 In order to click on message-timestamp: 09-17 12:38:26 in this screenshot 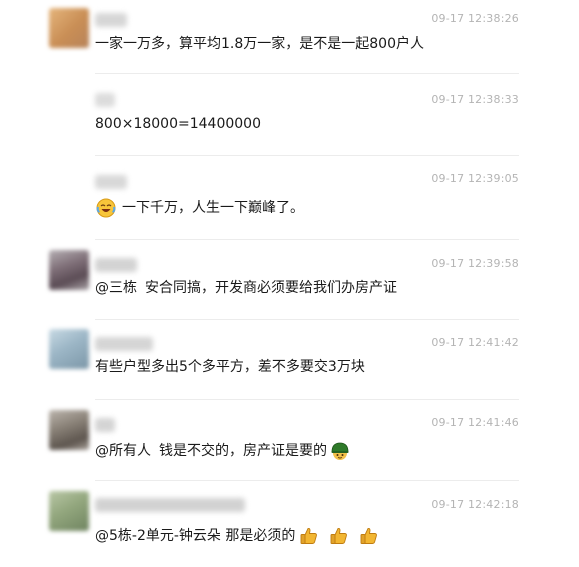, I will do `click(475, 18)`.